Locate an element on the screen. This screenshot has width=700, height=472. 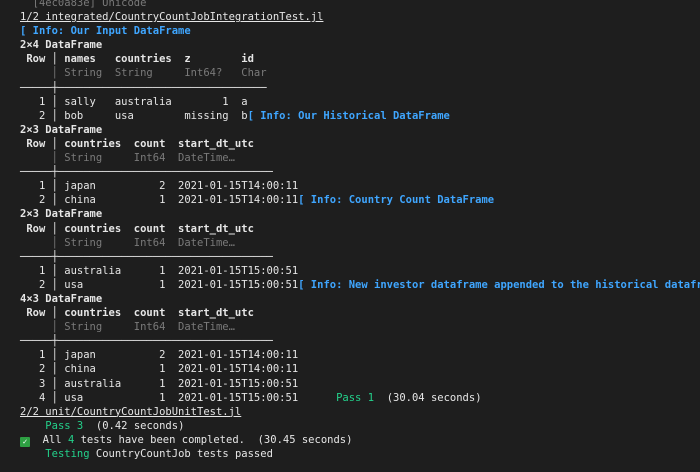
check-square-icon: ✓ is located at coordinates (25, 441).